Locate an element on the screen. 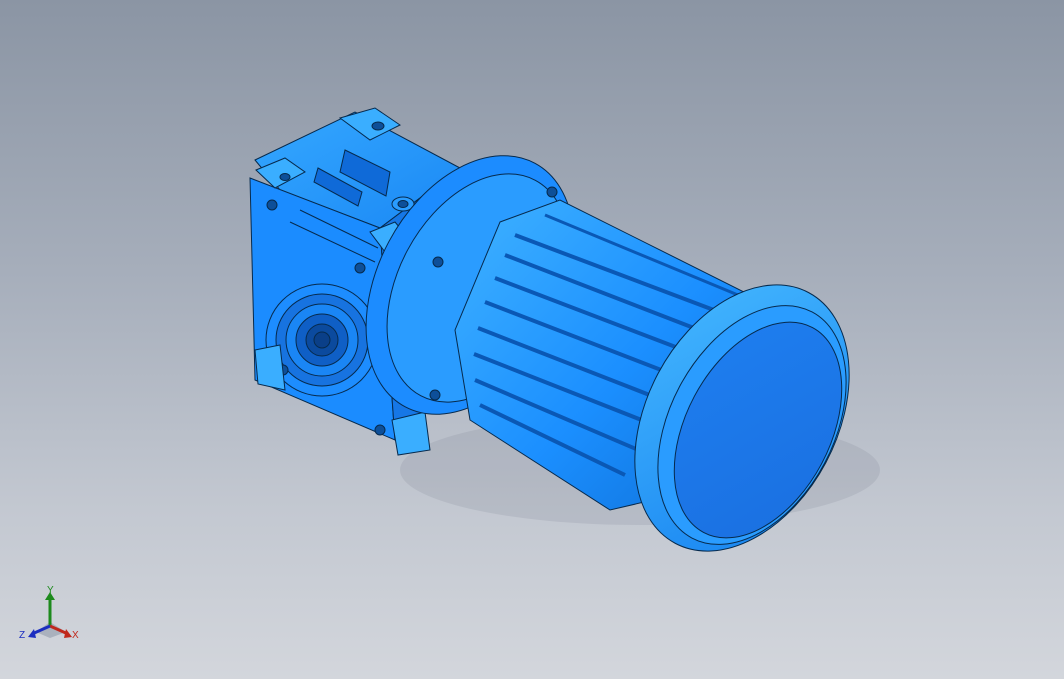 The height and width of the screenshot is (679, 1064). axis-triad: Y X Z is located at coordinates (51, 616).